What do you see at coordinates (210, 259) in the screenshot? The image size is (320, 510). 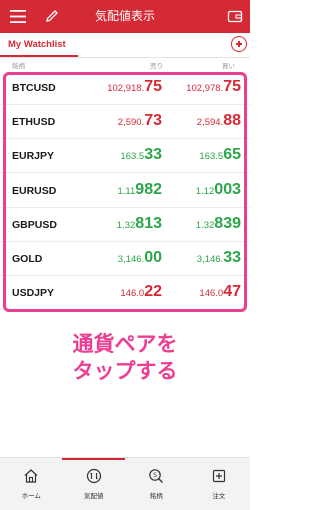 I see `buy-price-main: 3,146.` at bounding box center [210, 259].